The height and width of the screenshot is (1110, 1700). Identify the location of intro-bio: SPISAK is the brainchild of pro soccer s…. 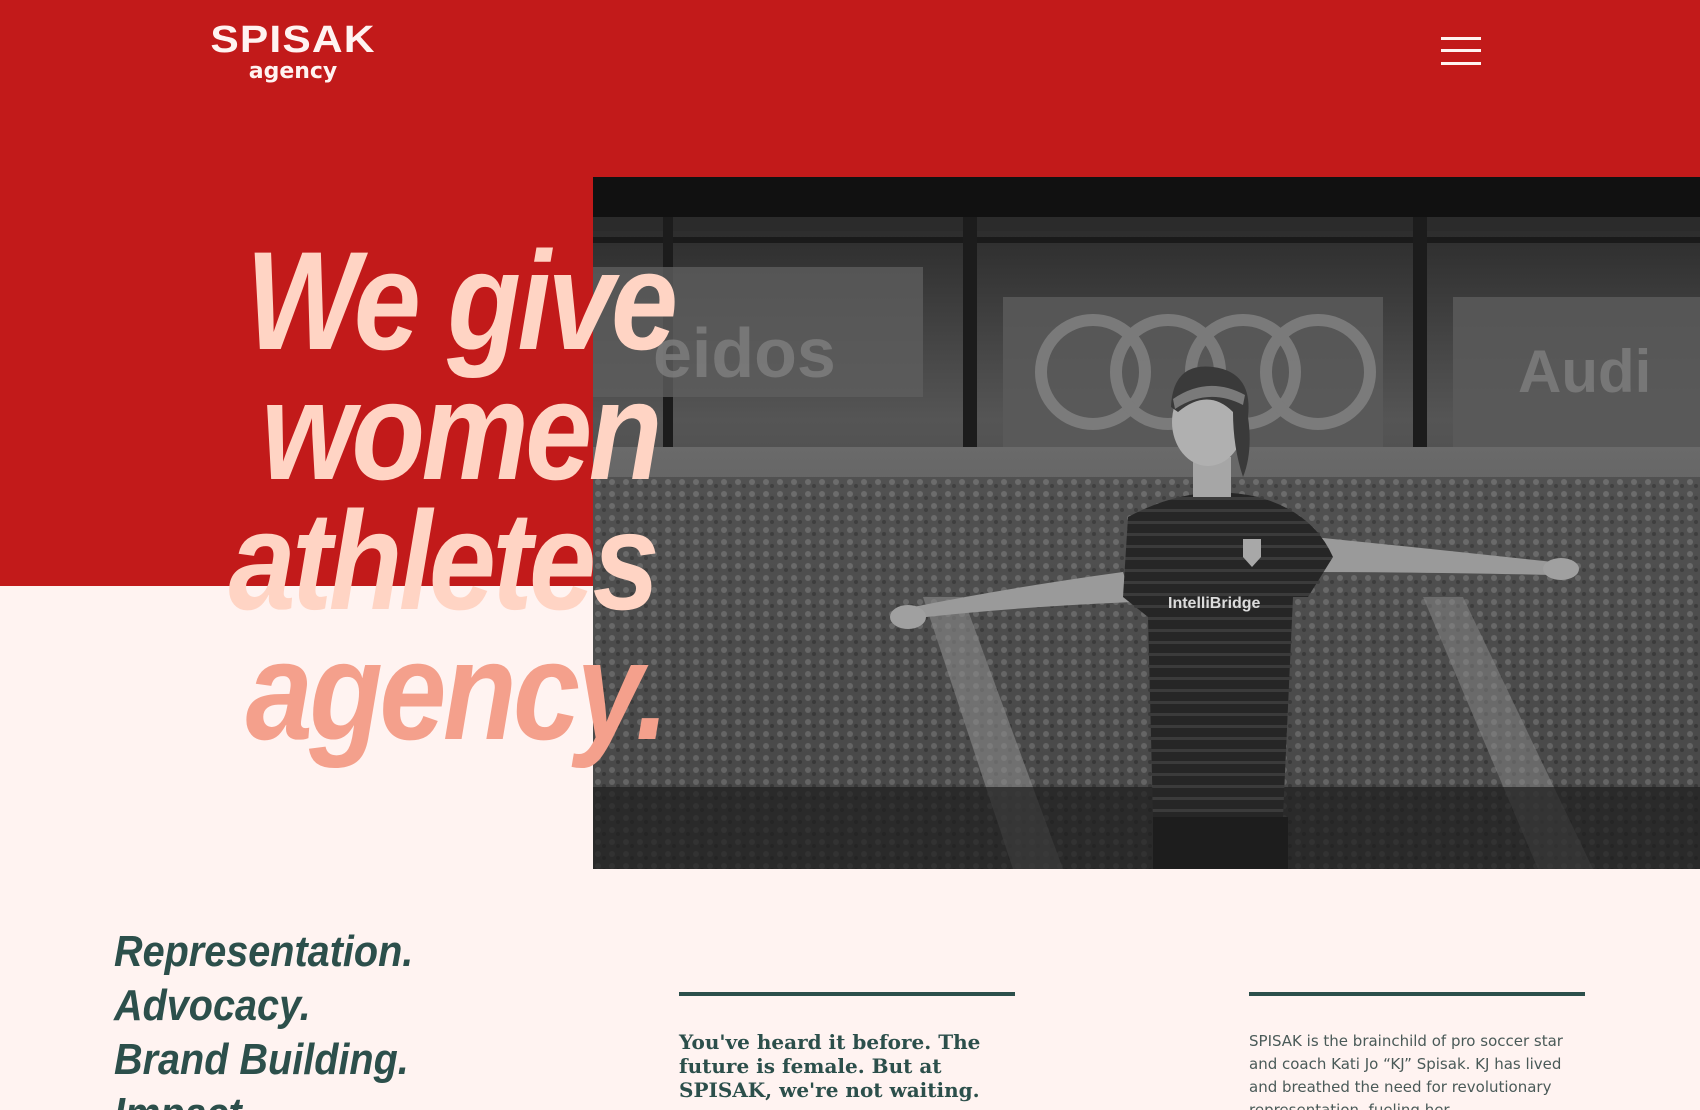
(1406, 1071).